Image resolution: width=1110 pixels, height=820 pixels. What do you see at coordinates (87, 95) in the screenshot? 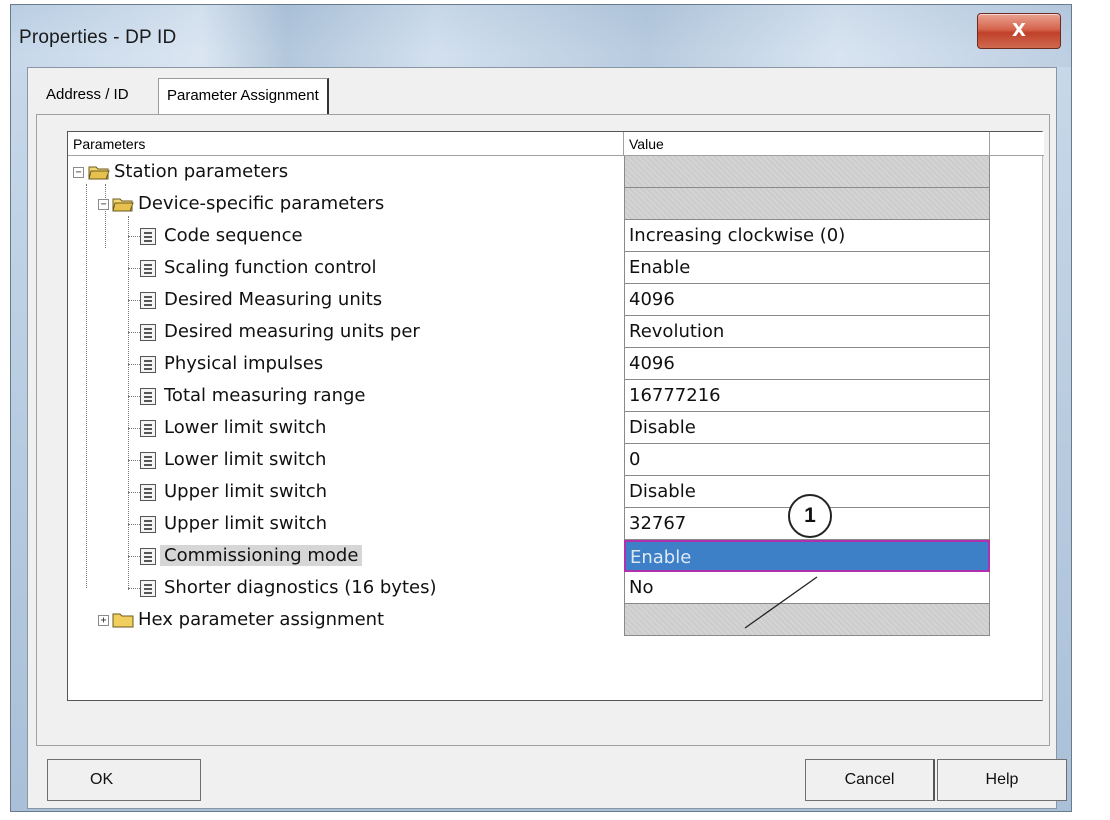
I see `tab-address-id: Address / ID` at bounding box center [87, 95].